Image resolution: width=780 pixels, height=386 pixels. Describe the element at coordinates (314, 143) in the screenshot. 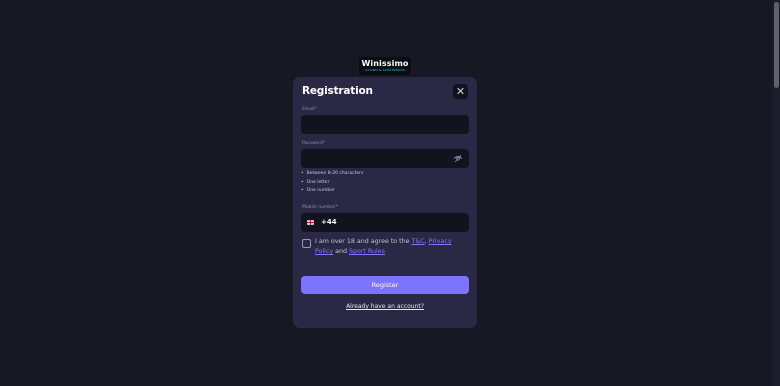

I see `password-label: Password*` at that location.